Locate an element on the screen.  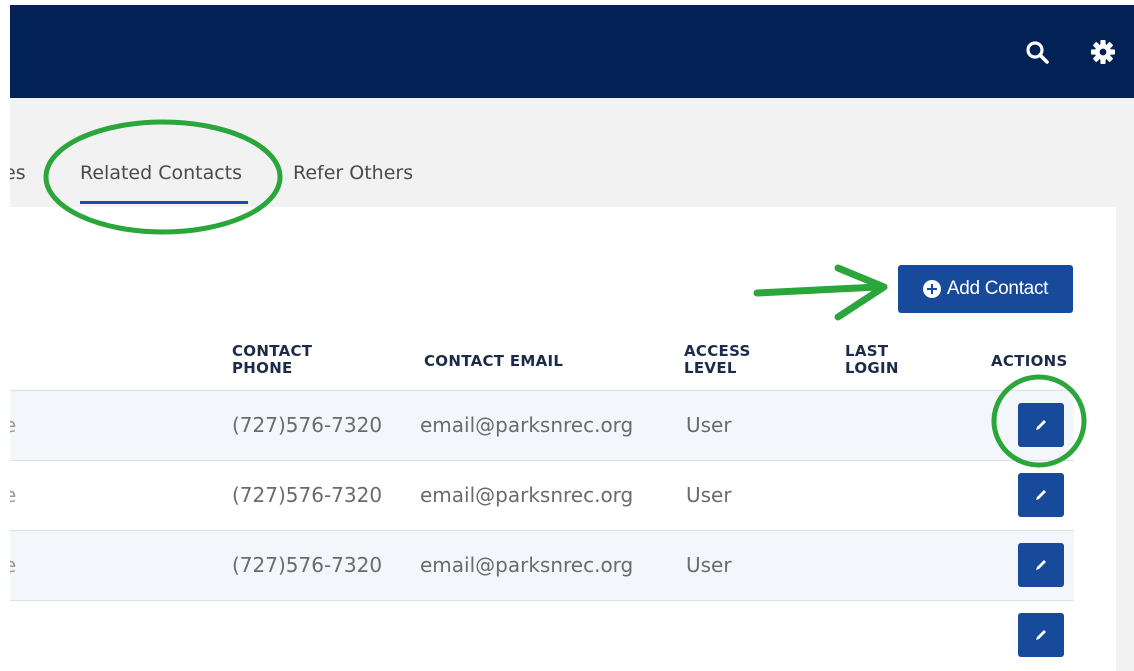
tab-related-contacts: Related Contacts is located at coordinates (161, 173).